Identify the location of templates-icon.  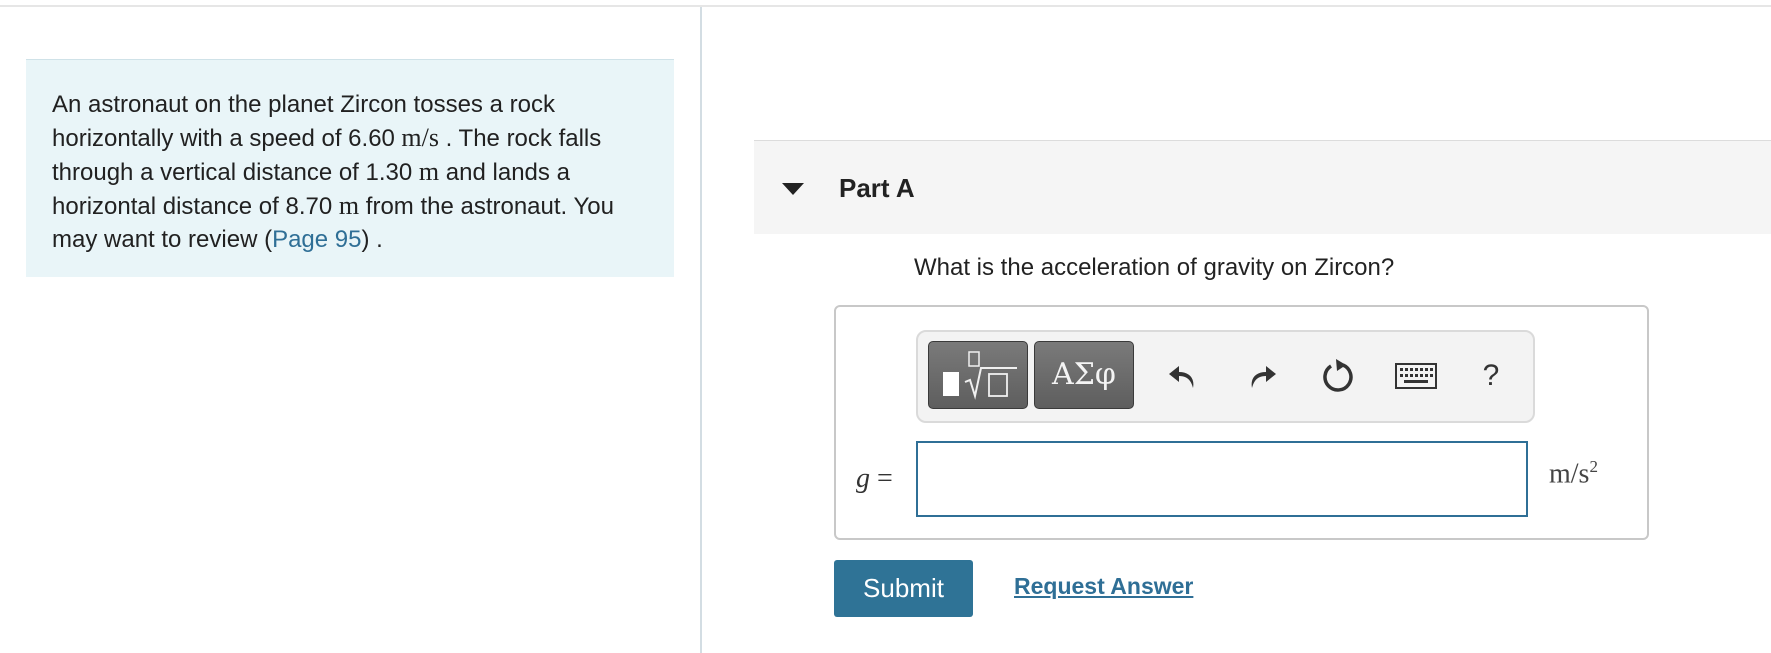
(980, 375).